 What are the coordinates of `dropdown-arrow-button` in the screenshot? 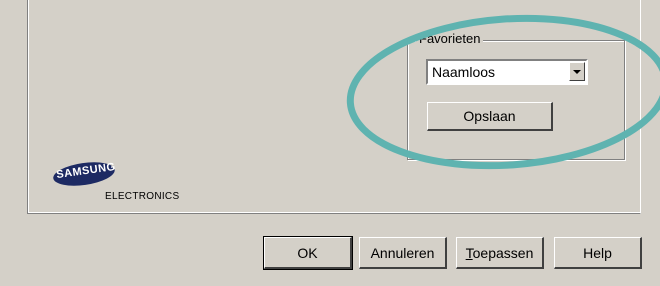 It's located at (577, 71).